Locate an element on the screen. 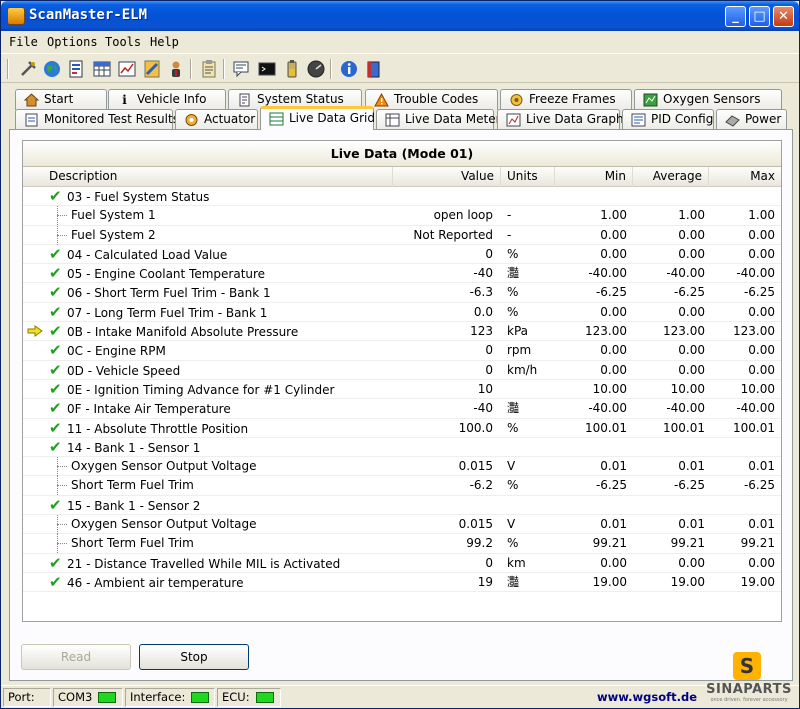  chart-icon is located at coordinates (127, 69).